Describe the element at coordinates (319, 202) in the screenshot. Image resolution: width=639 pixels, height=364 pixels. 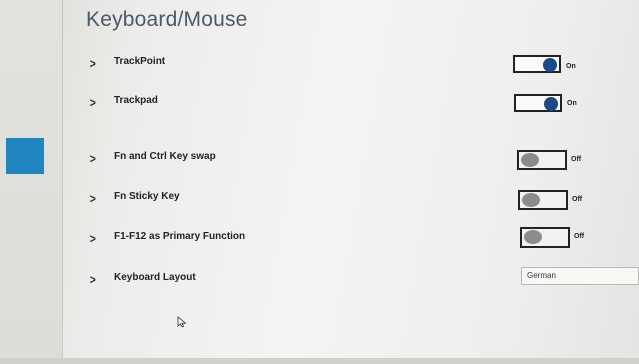
I see `setting-row-fn-sticky-key: > Fn Sticky Key Off` at that location.